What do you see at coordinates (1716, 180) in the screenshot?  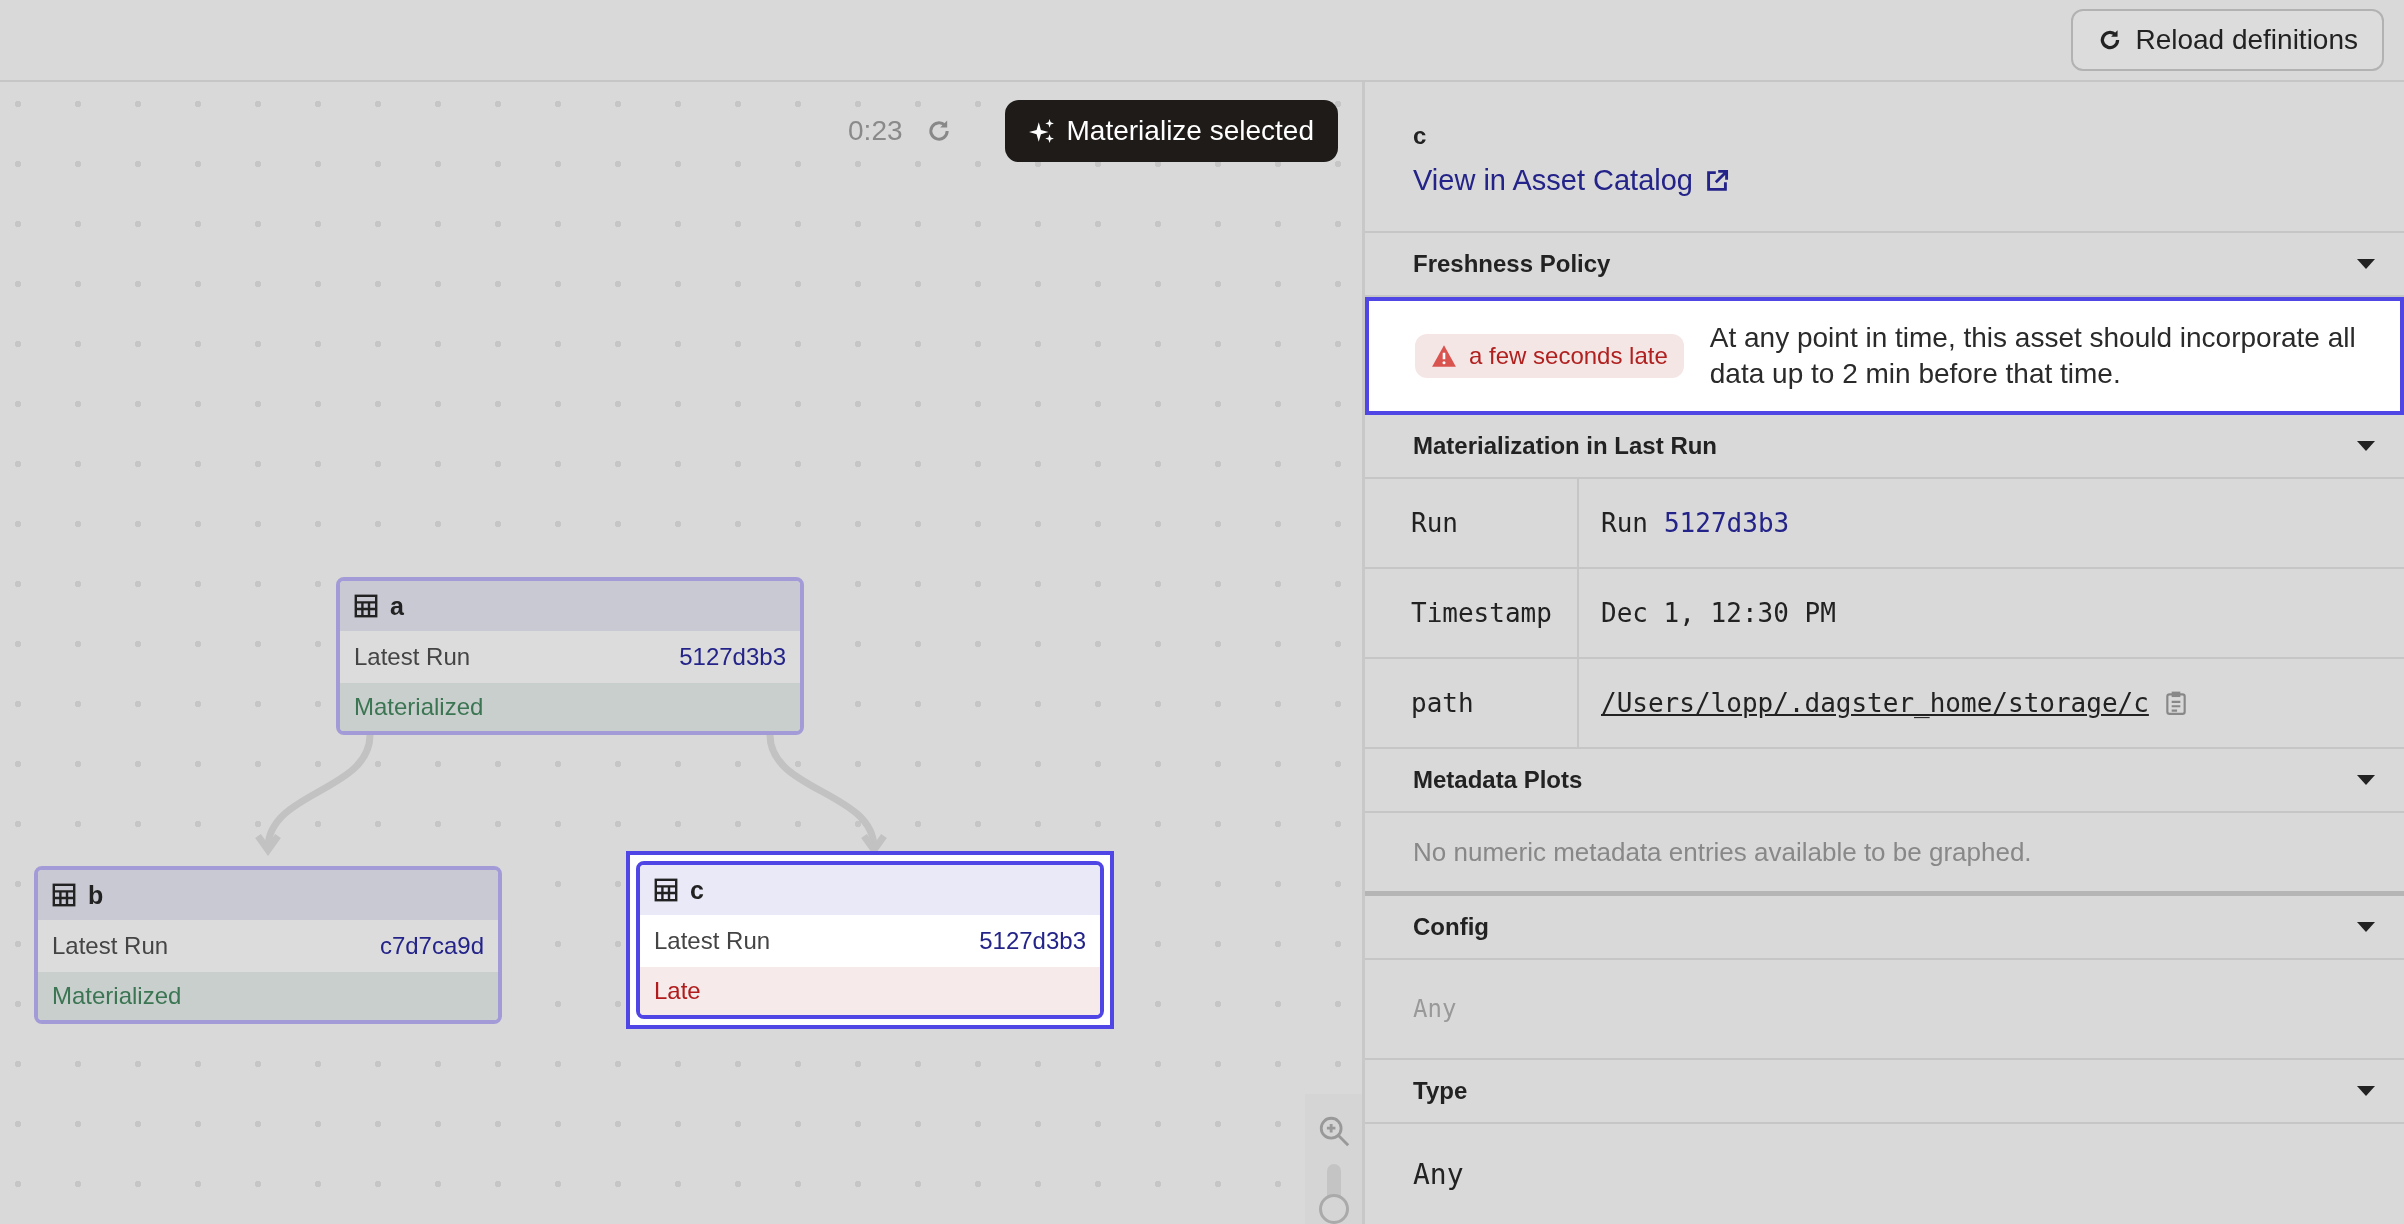 I see `external-link-icon` at bounding box center [1716, 180].